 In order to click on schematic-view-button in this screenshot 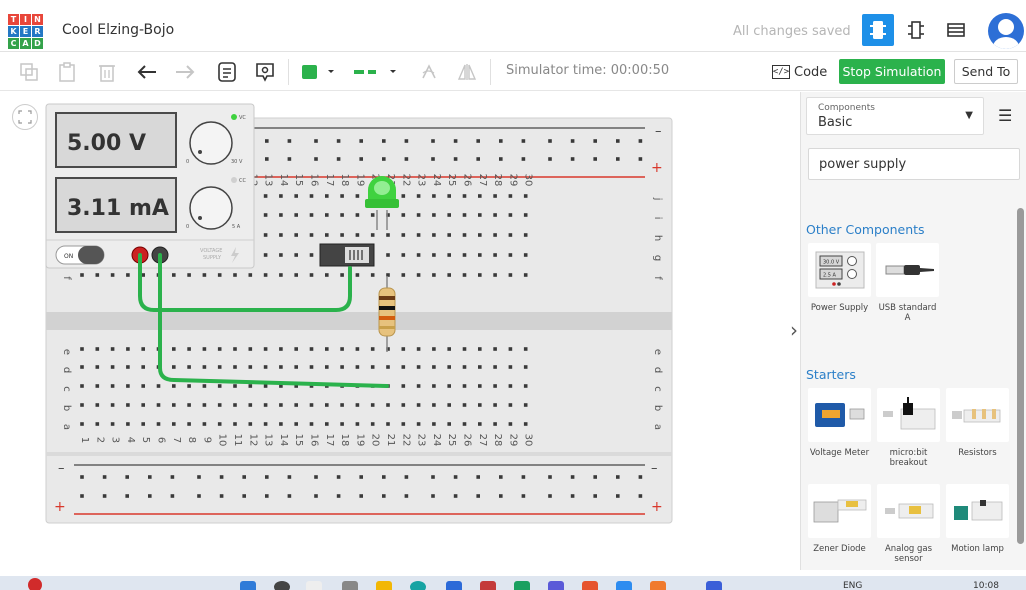, I will do `click(916, 30)`.